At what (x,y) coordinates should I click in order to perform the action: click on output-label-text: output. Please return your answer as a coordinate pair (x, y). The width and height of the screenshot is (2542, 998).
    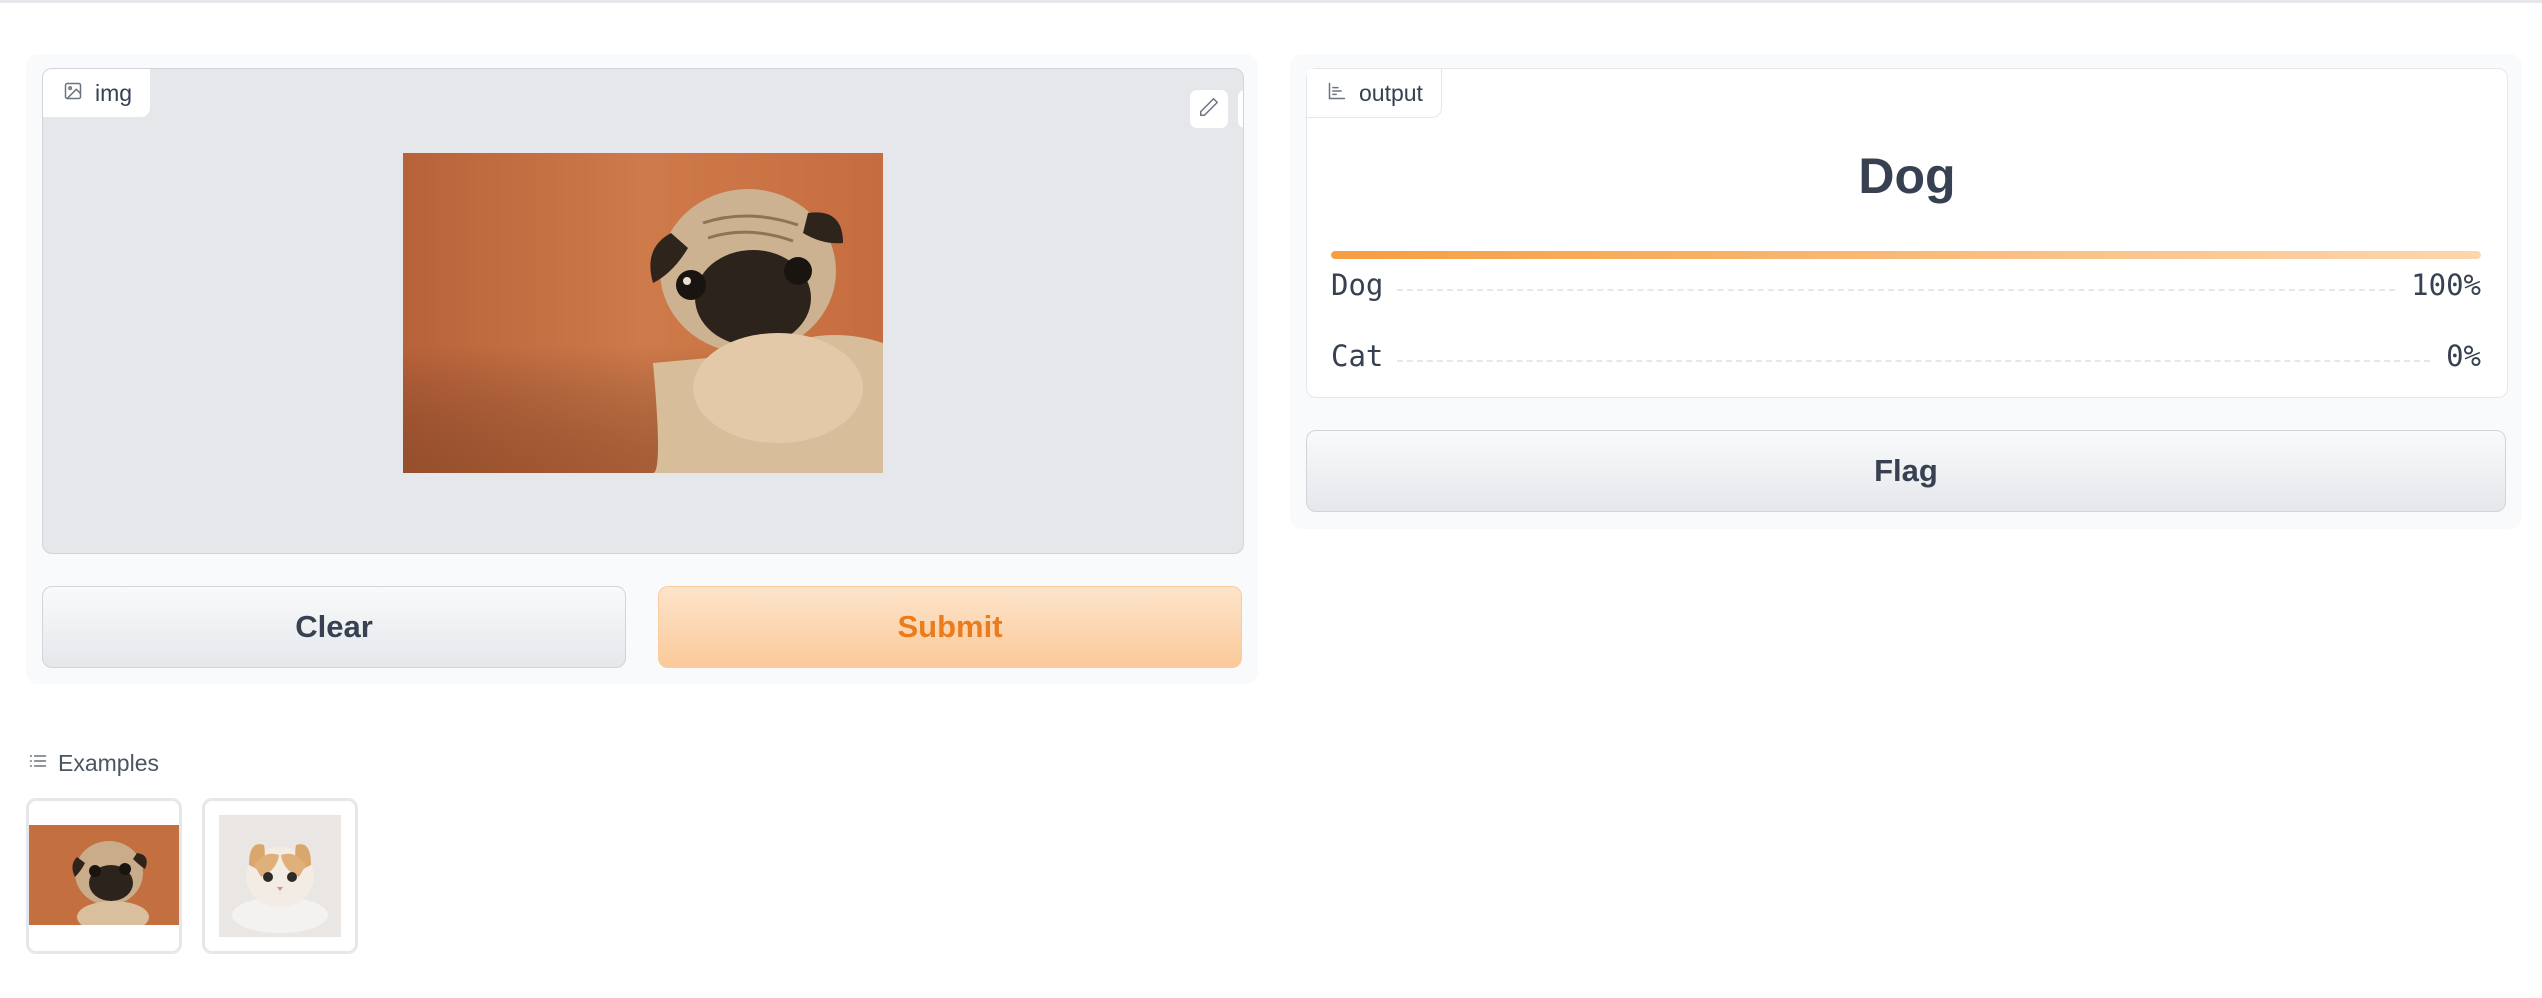
    Looking at the image, I should click on (1391, 92).